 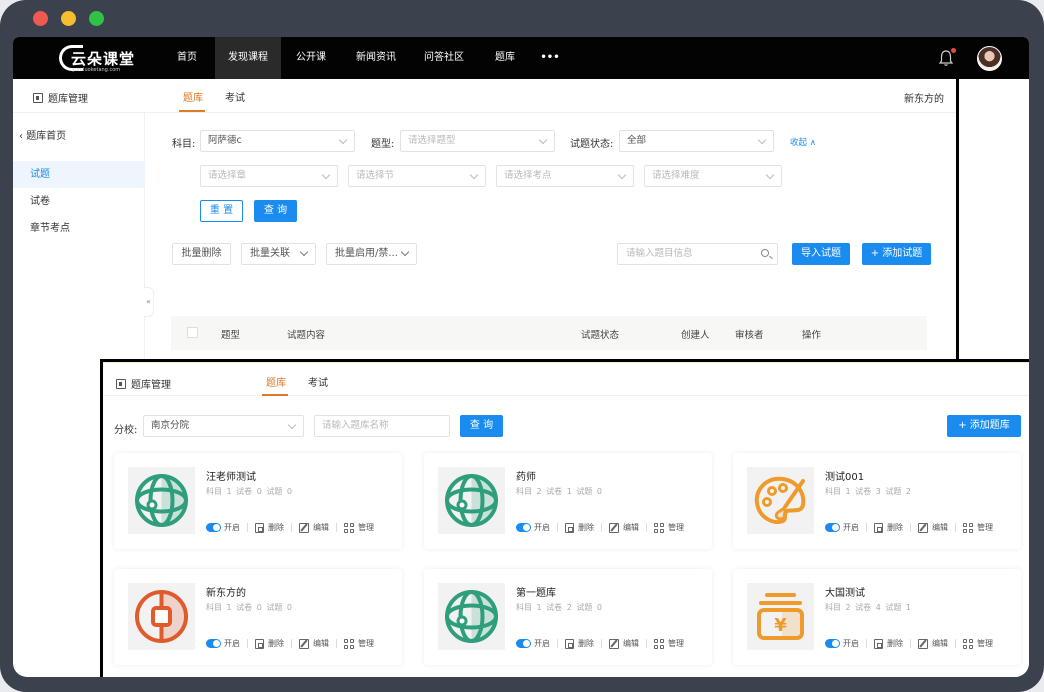 I want to click on bank-card-4: 新东方的 科目 1 试卷 0 试题 0 开启 删除 编辑 管理, so click(x=258, y=617).